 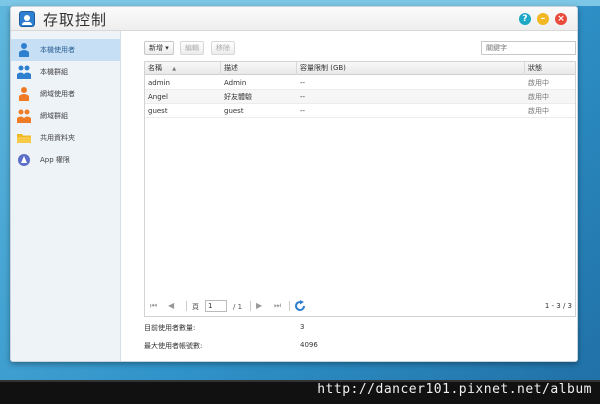 What do you see at coordinates (153, 306) in the screenshot?
I see `first-page-icon: ⏮` at bounding box center [153, 306].